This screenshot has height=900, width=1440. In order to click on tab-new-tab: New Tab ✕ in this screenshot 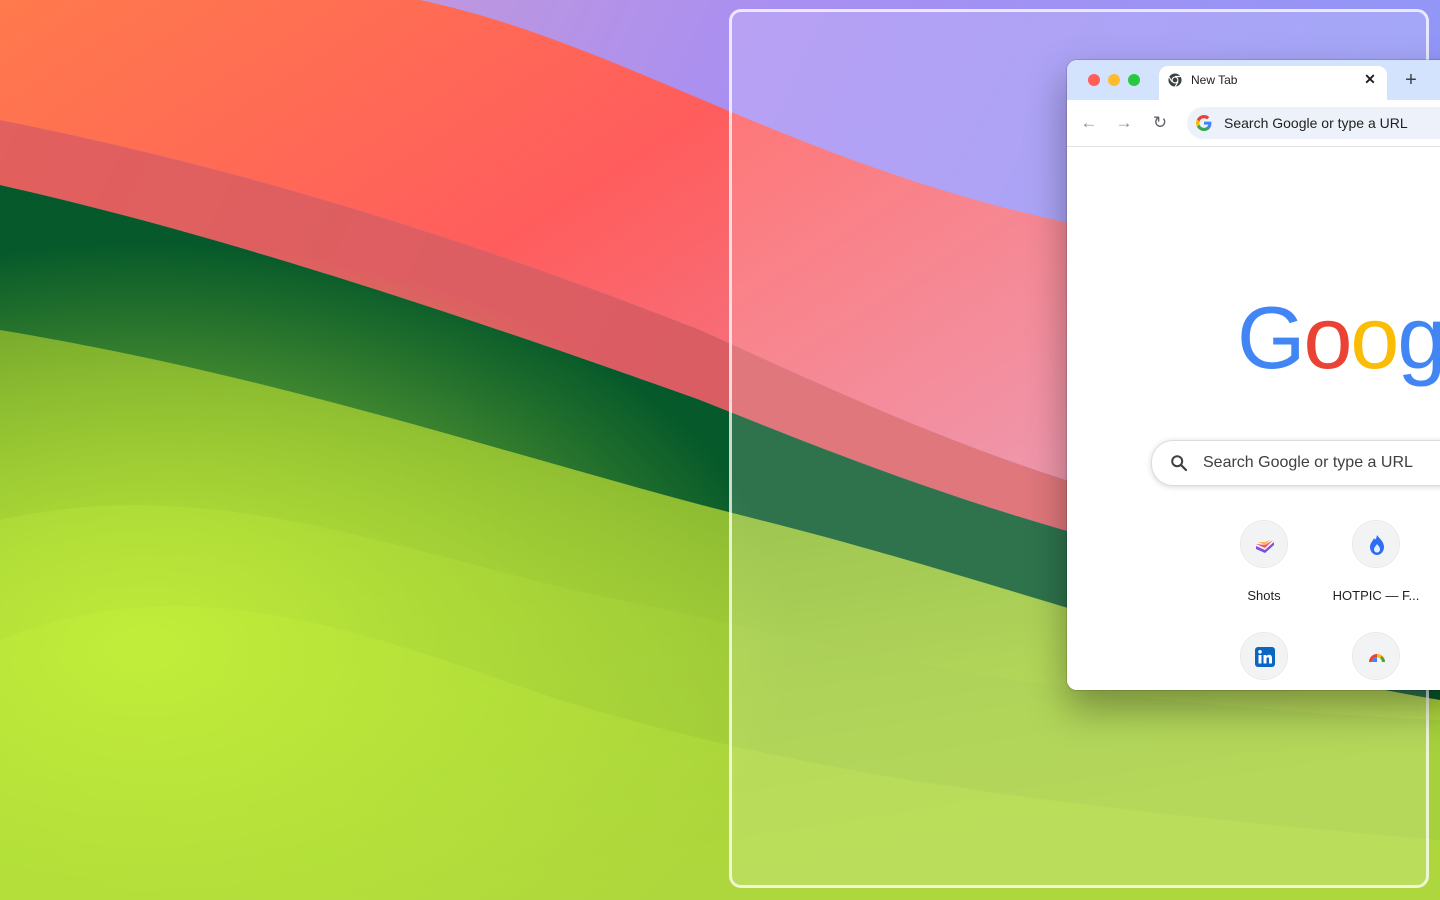, I will do `click(1273, 83)`.